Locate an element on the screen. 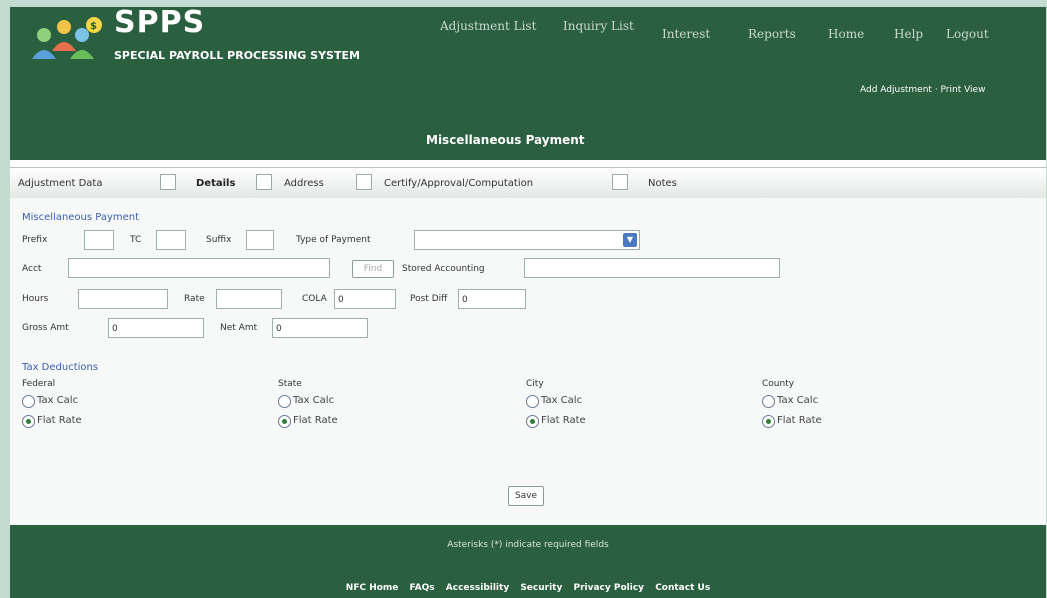 The image size is (1047, 598). gross-amt-field: 0 is located at coordinates (156, 328).